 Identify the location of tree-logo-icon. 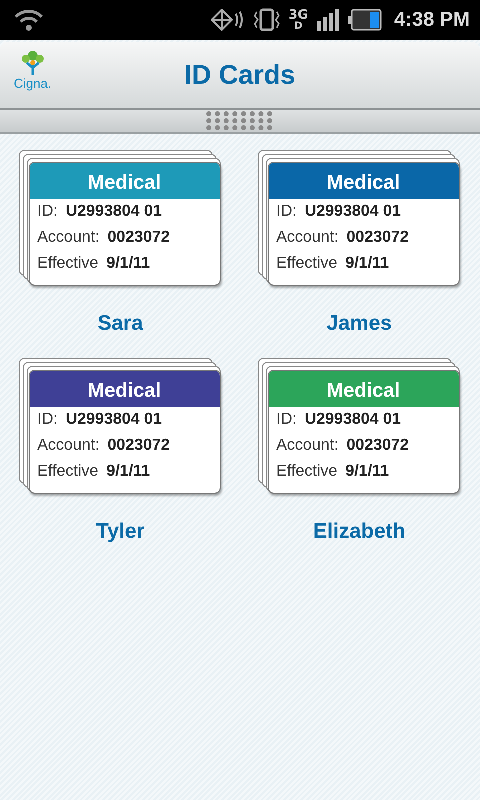
(33, 63).